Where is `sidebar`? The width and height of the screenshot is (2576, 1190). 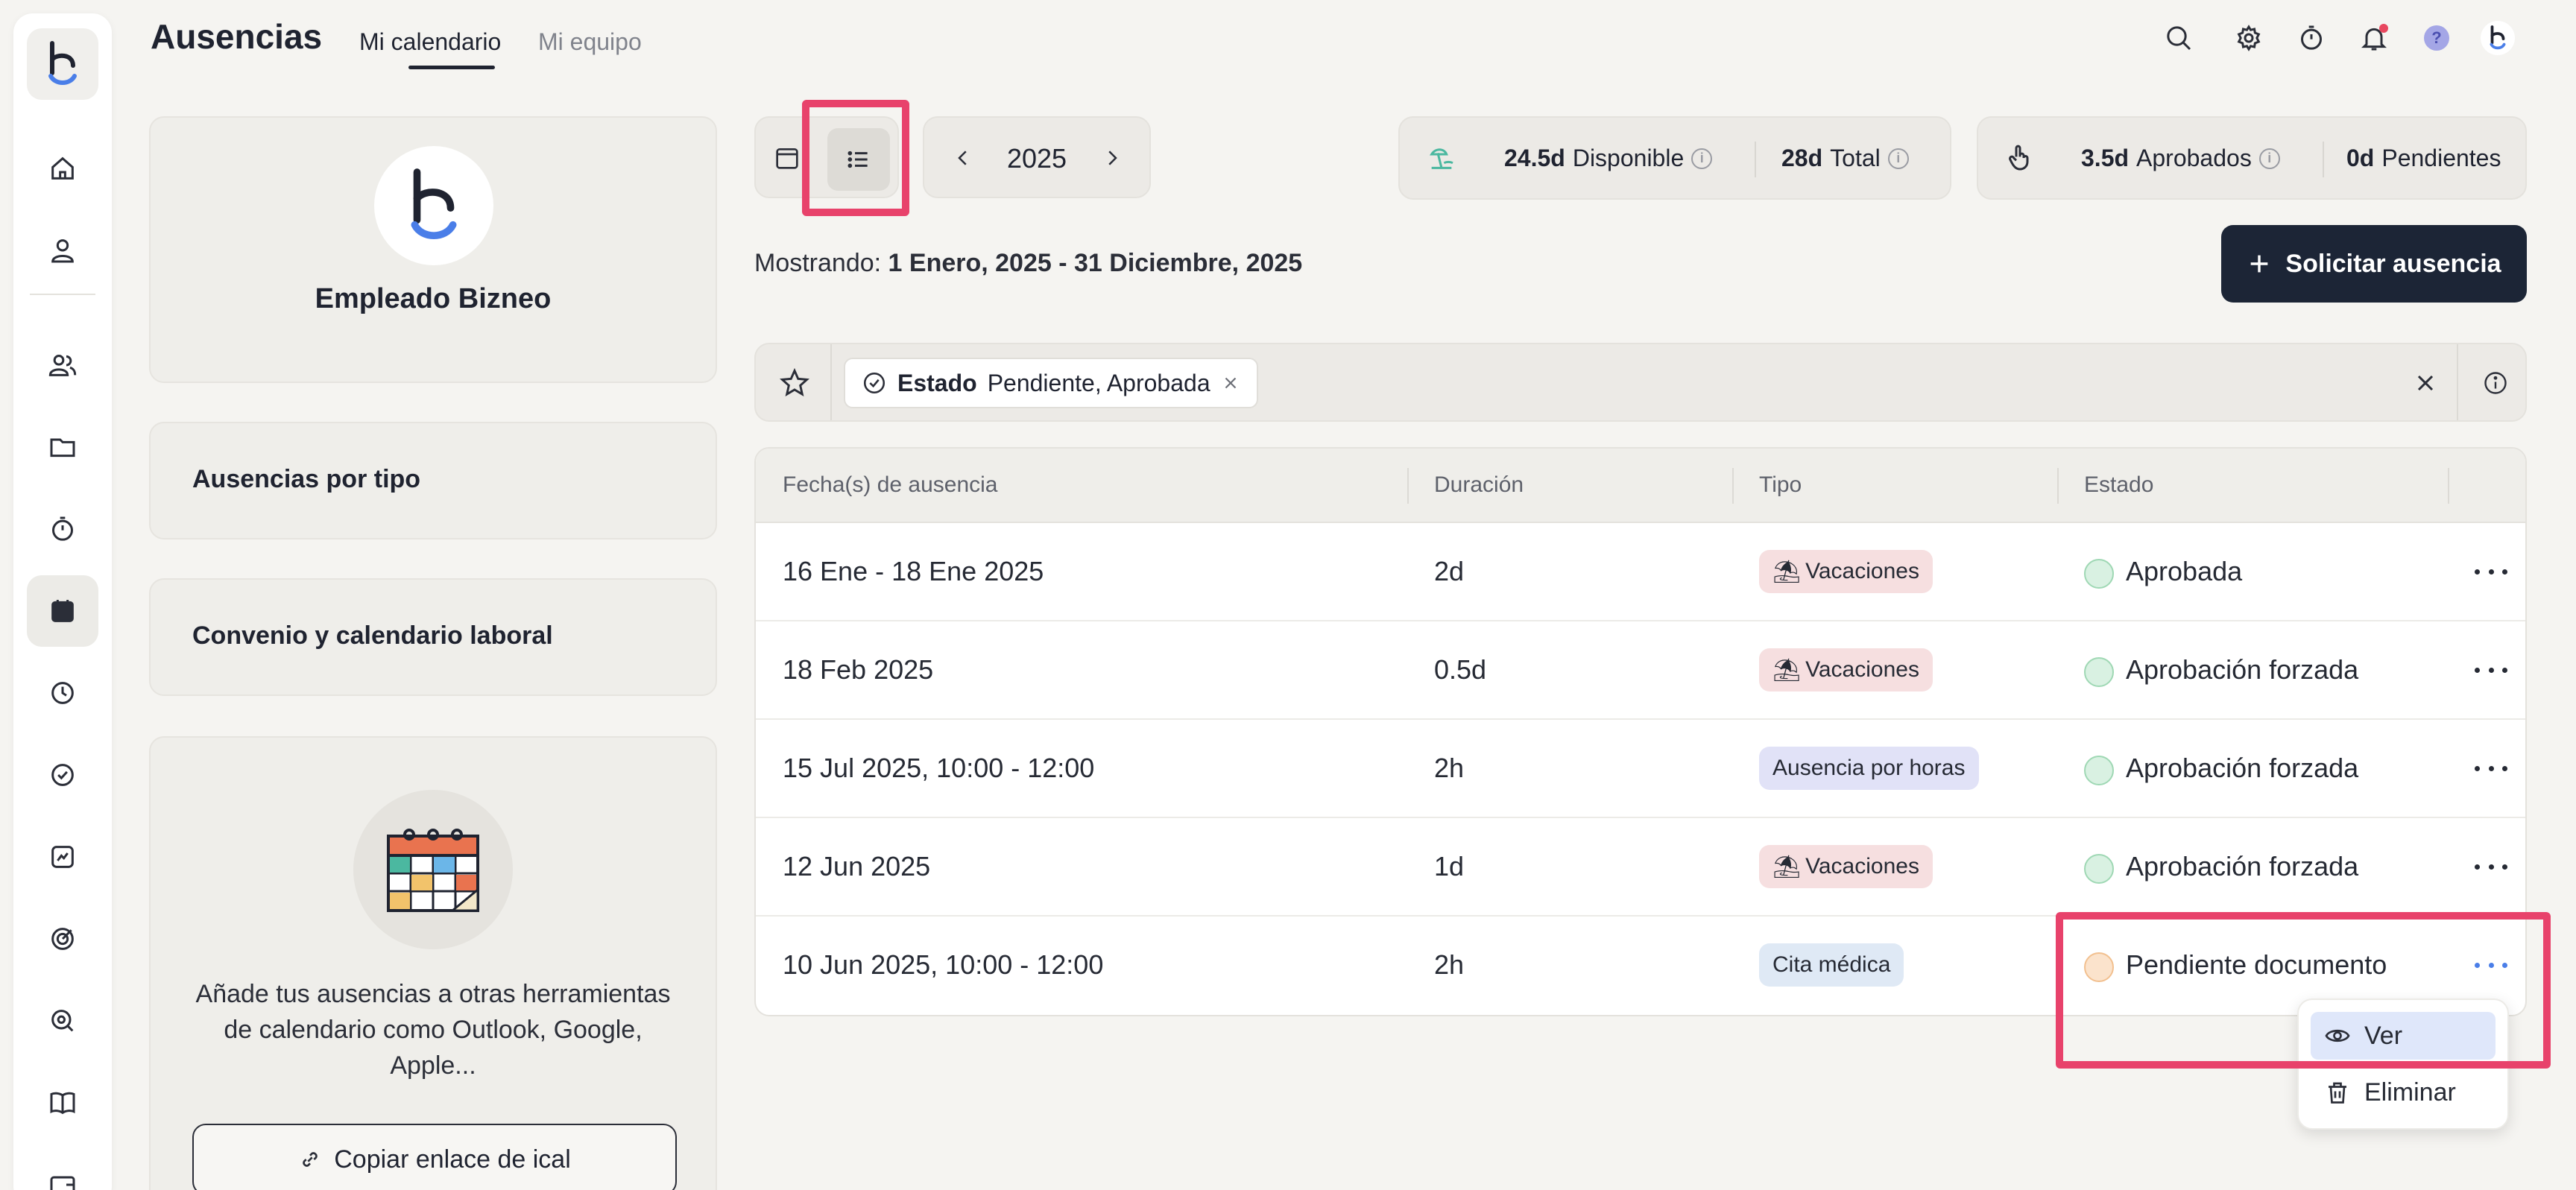 sidebar is located at coordinates (62, 601).